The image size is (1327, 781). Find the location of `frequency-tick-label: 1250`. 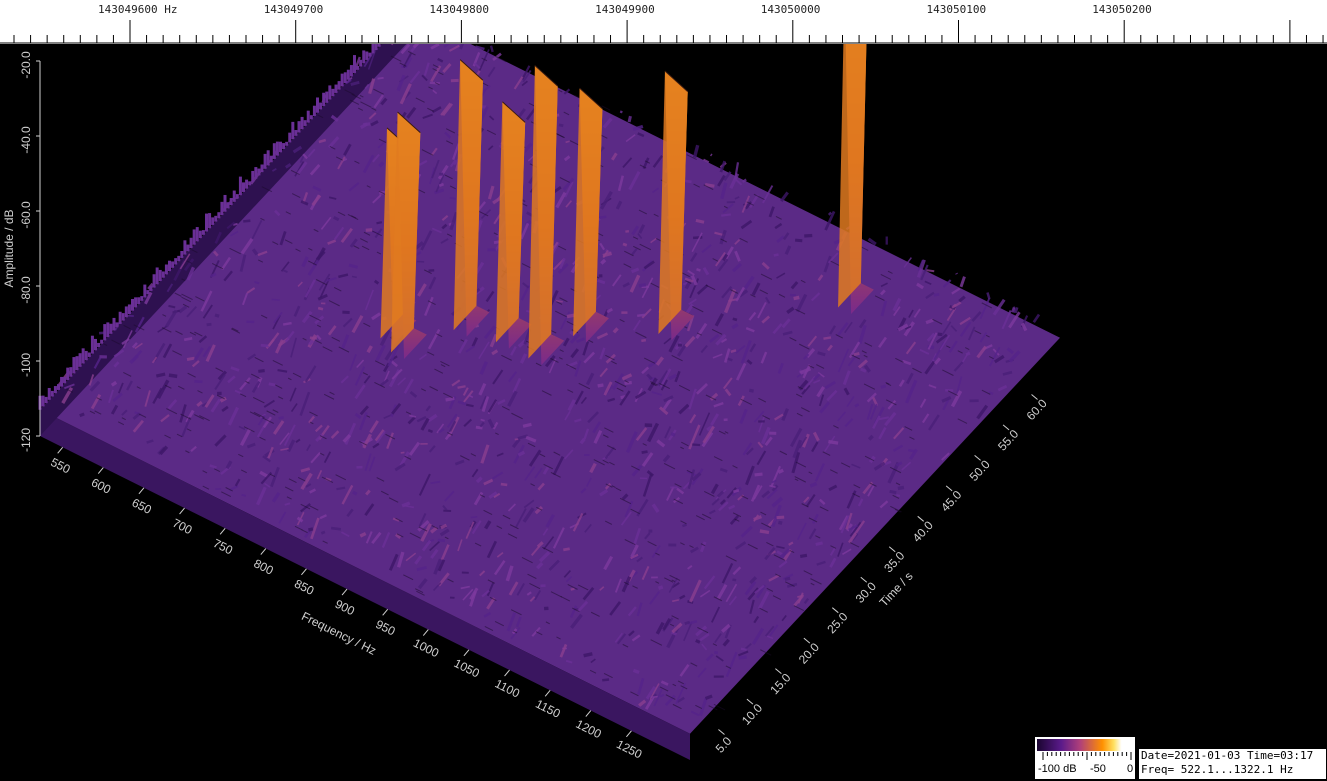

frequency-tick-label: 1250 is located at coordinates (629, 749).